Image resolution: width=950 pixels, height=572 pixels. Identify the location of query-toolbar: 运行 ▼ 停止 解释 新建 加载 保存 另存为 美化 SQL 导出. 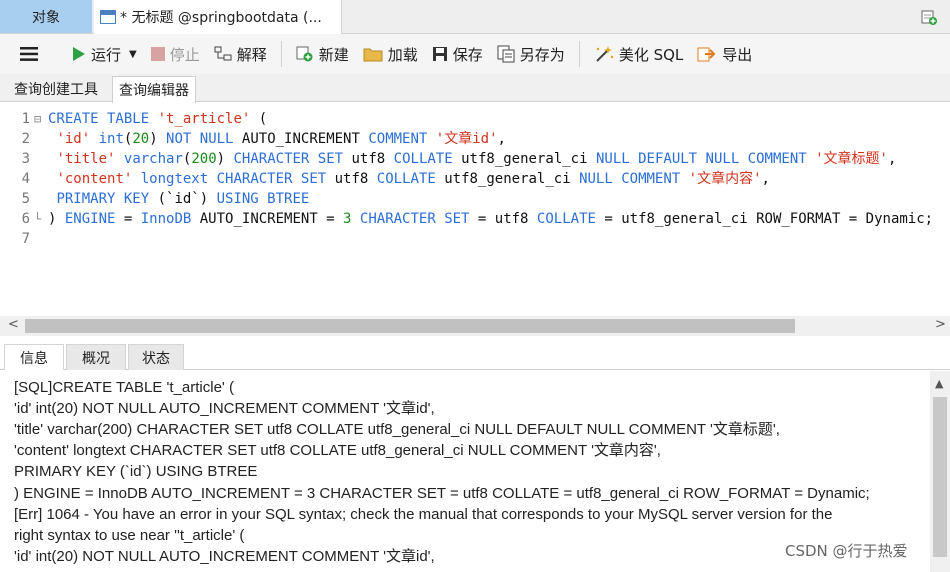
(475, 54).